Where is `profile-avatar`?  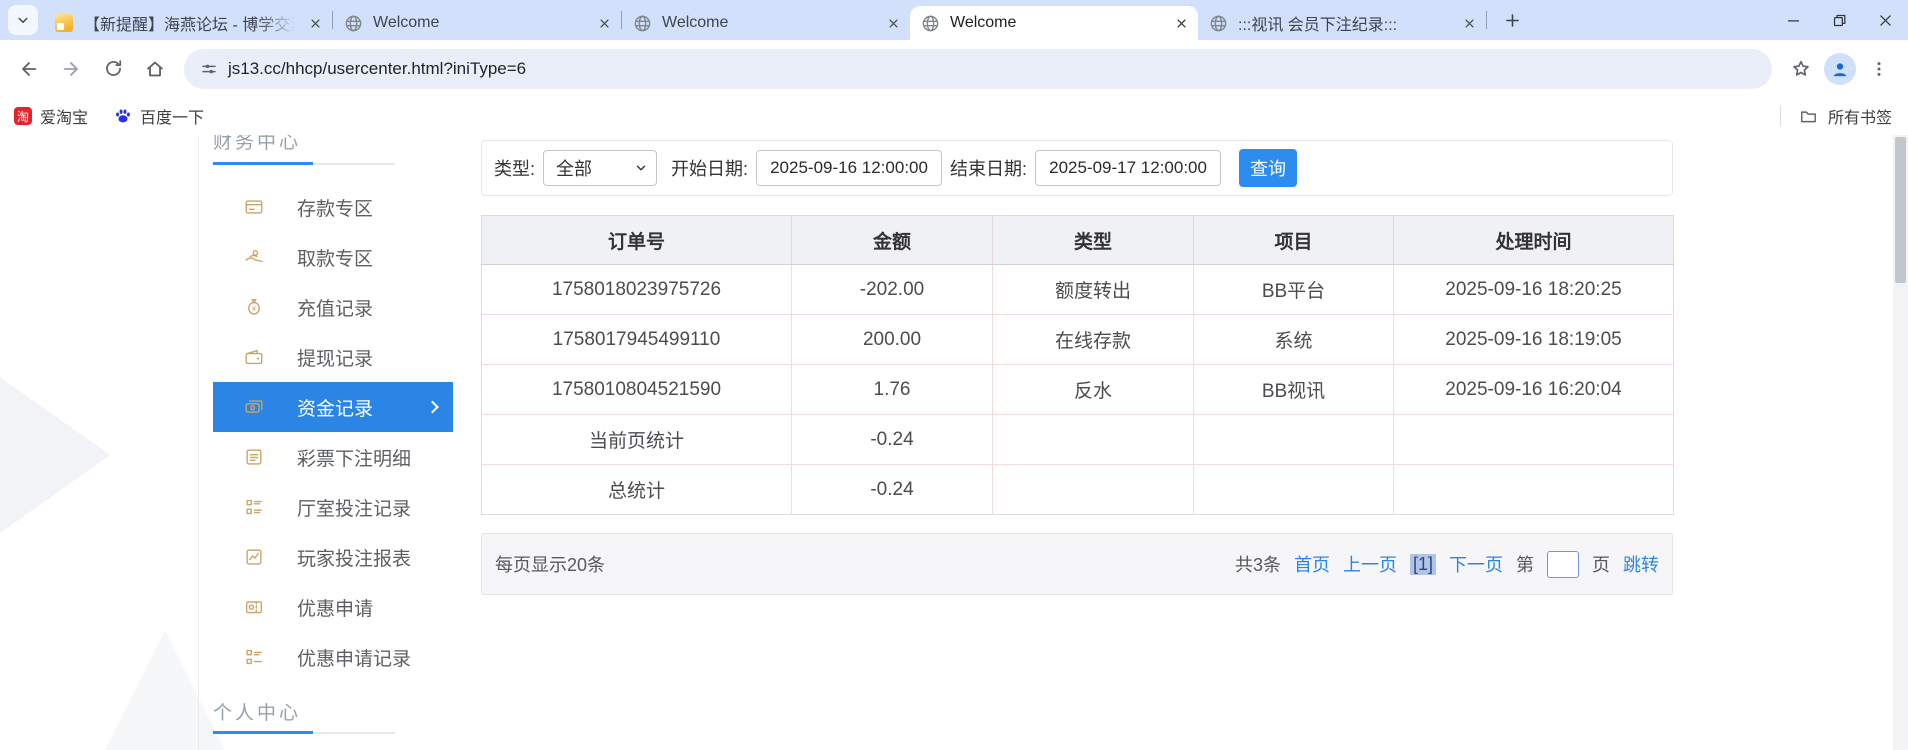
profile-avatar is located at coordinates (1840, 68).